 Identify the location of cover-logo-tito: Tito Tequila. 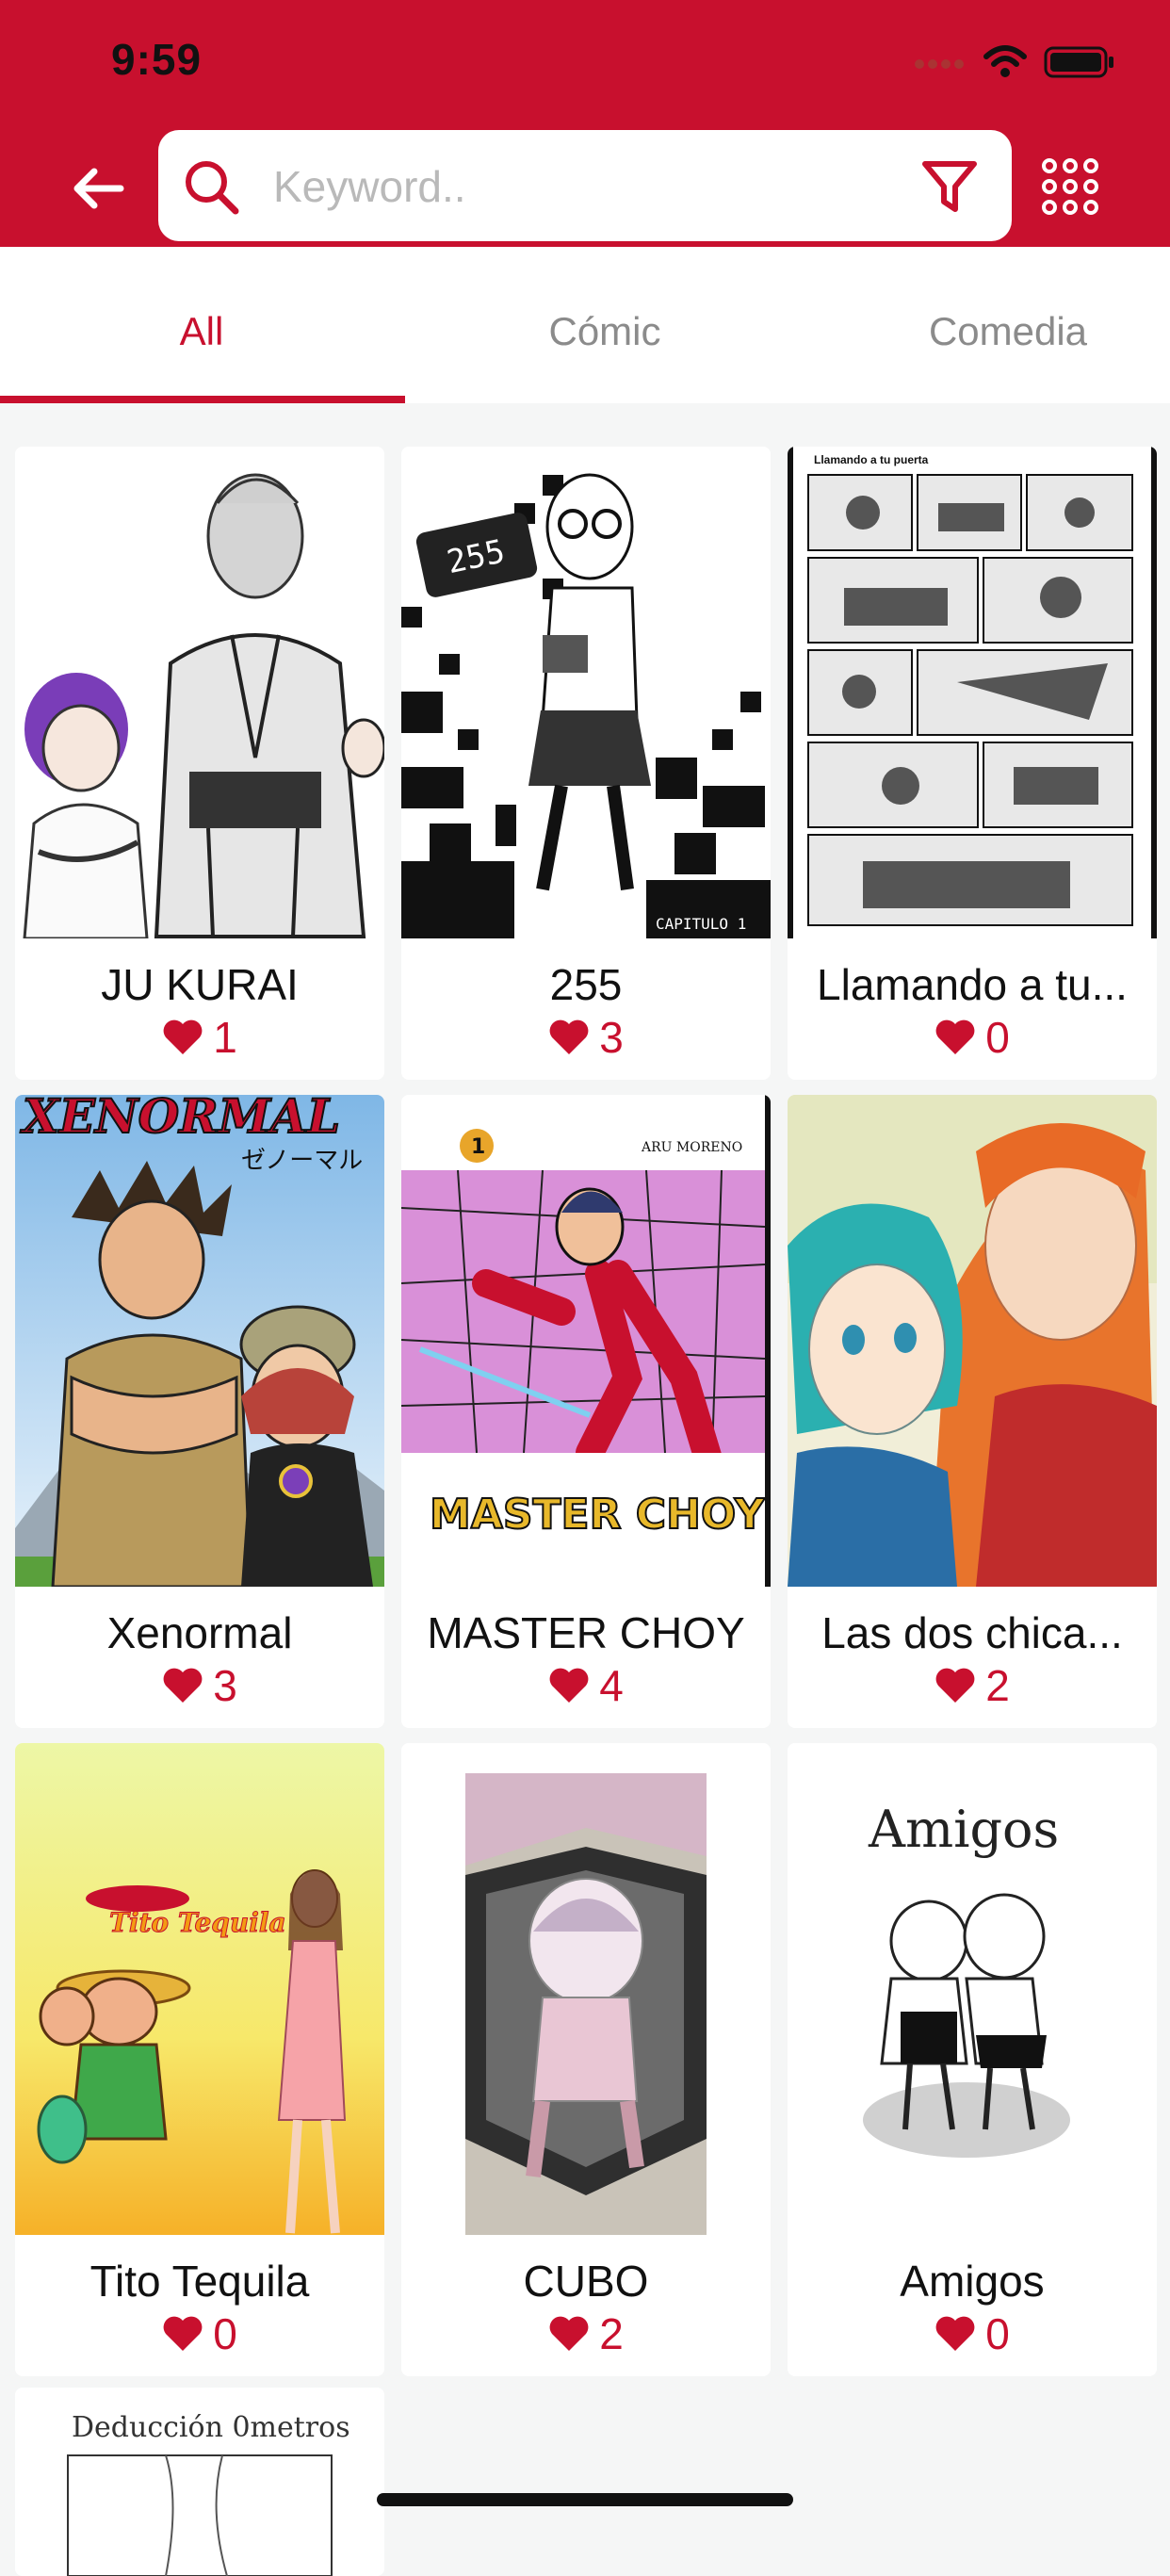
(197, 1922).